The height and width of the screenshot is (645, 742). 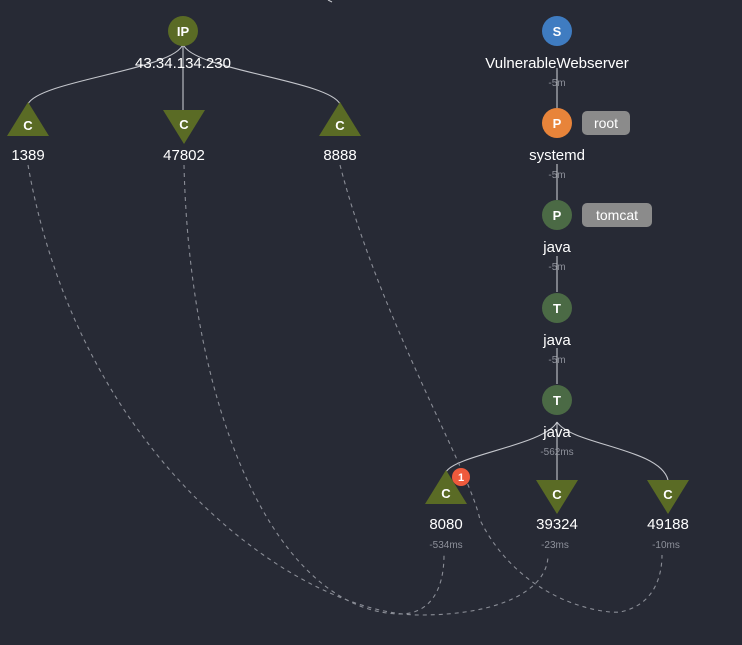 What do you see at coordinates (556, 360) in the screenshot?
I see `thread-time-label: -5m` at bounding box center [556, 360].